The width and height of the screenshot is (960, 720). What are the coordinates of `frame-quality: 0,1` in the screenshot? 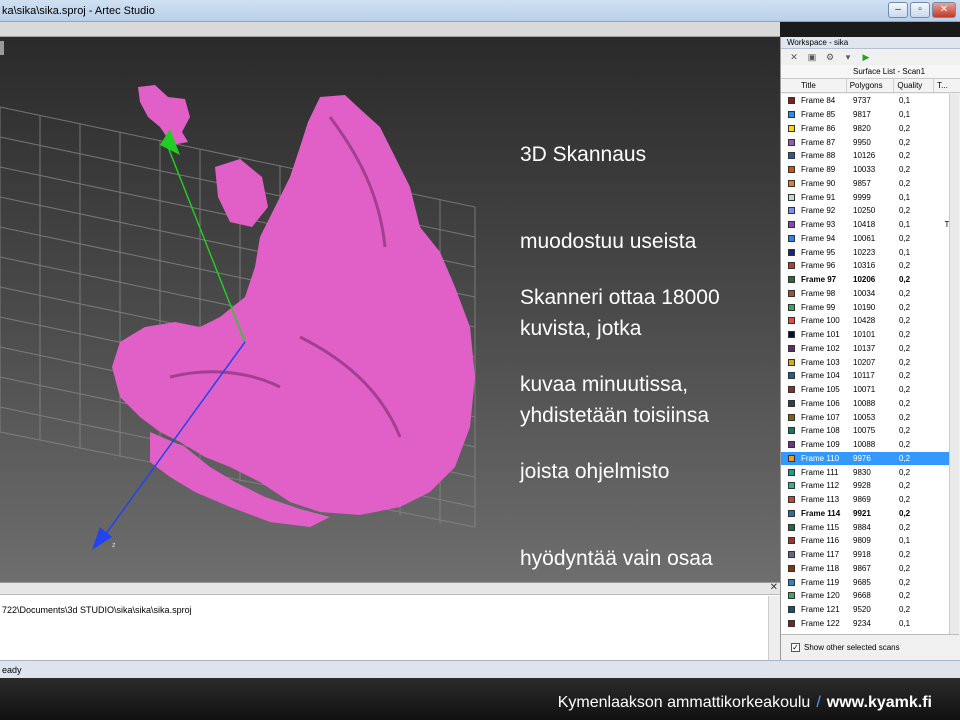 It's located at (905, 225).